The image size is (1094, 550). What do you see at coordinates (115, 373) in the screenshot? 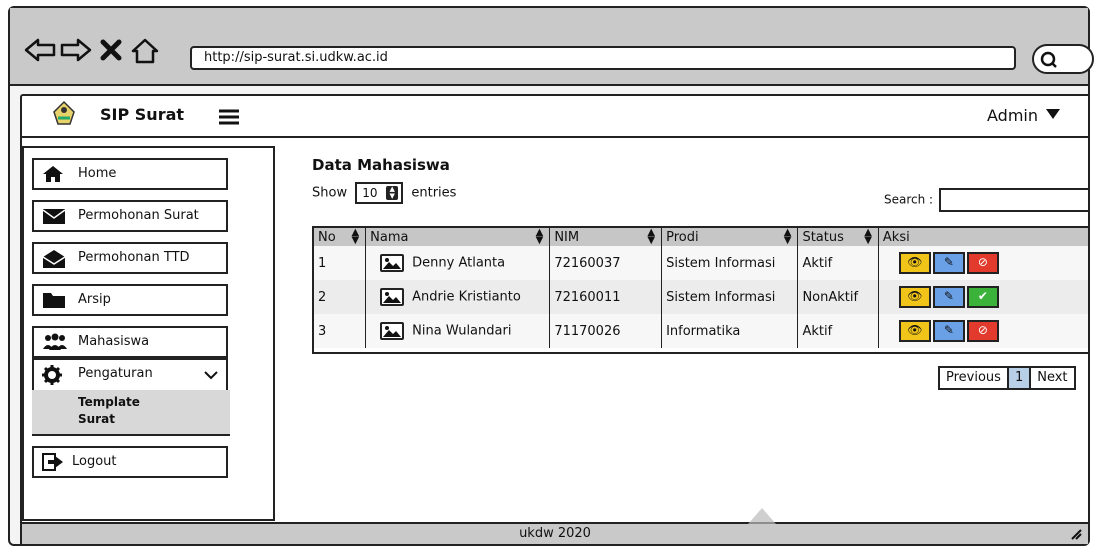
I see `sidebar-item-label: Pengaturan` at bounding box center [115, 373].